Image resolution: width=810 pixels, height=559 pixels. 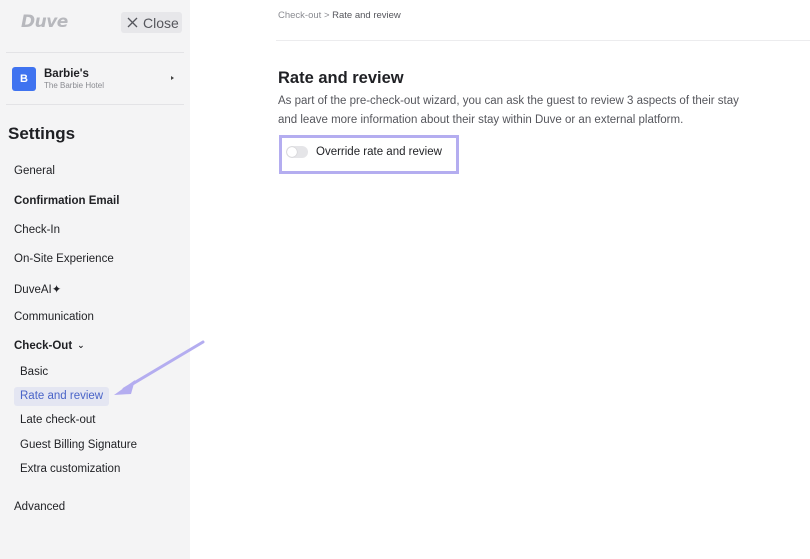 I want to click on breadcrumb: Check-out > Rate and review, so click(x=339, y=15).